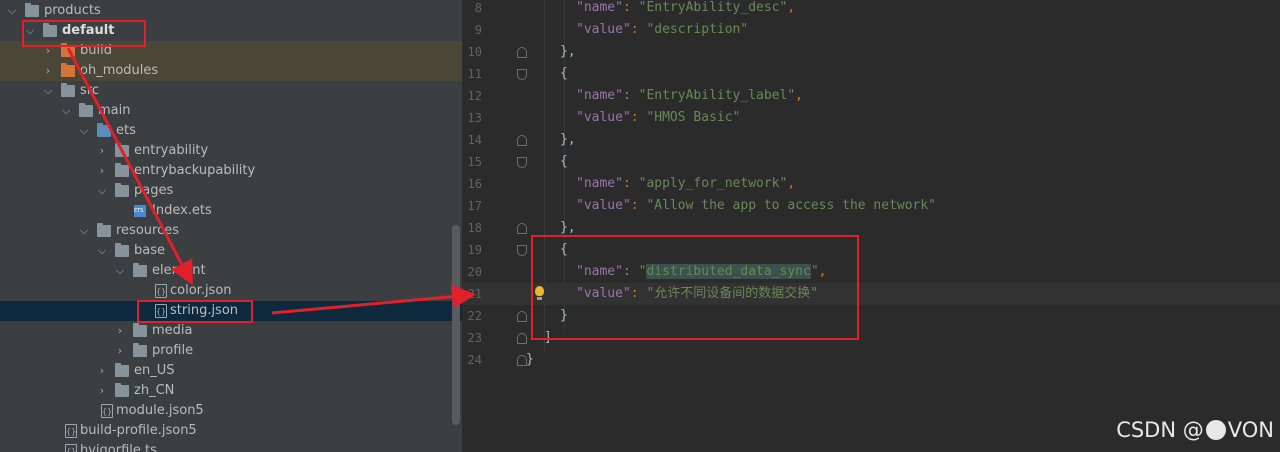 The height and width of the screenshot is (452, 1280). Describe the element at coordinates (474, 96) in the screenshot. I see `line-number: 12` at that location.